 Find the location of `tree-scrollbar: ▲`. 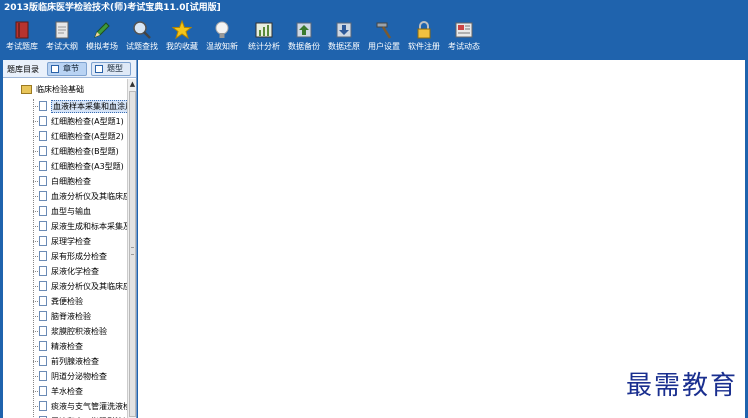

tree-scrollbar: ▲ is located at coordinates (131, 248).